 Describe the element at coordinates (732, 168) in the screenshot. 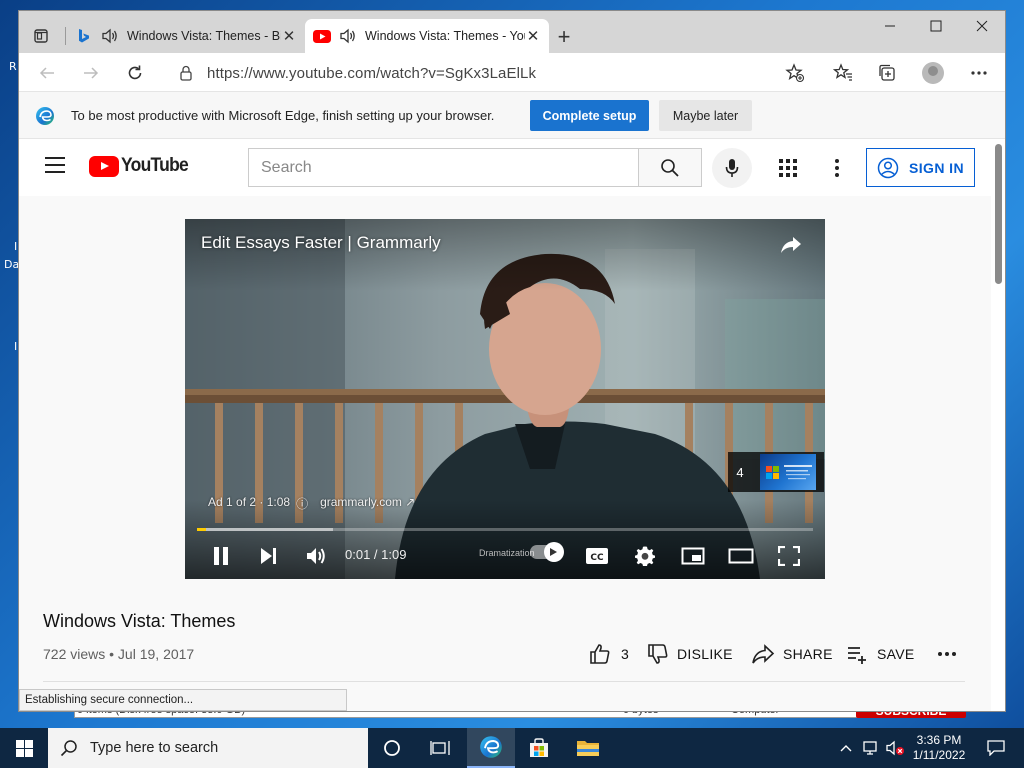

I see `voice-search-button` at that location.